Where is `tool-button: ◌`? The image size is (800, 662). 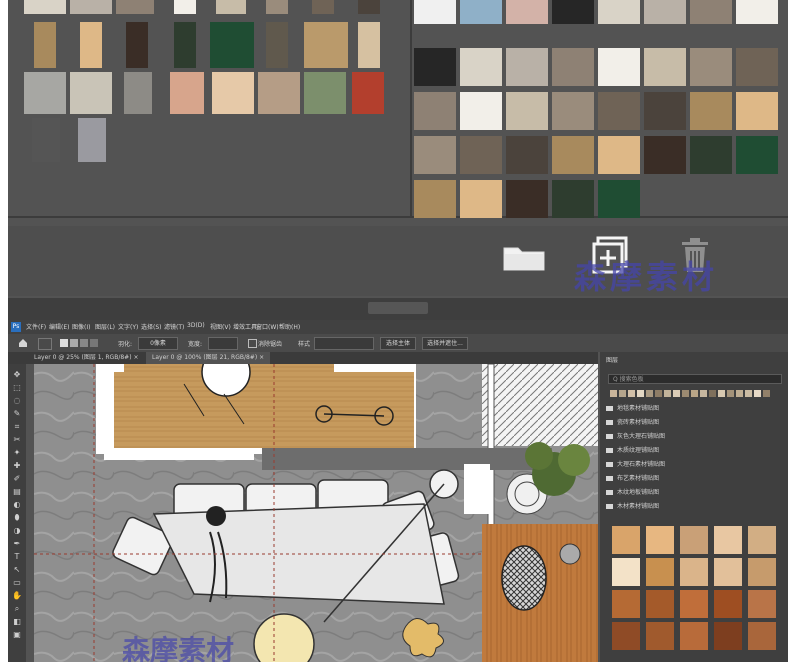 tool-button: ◌ is located at coordinates (17, 401).